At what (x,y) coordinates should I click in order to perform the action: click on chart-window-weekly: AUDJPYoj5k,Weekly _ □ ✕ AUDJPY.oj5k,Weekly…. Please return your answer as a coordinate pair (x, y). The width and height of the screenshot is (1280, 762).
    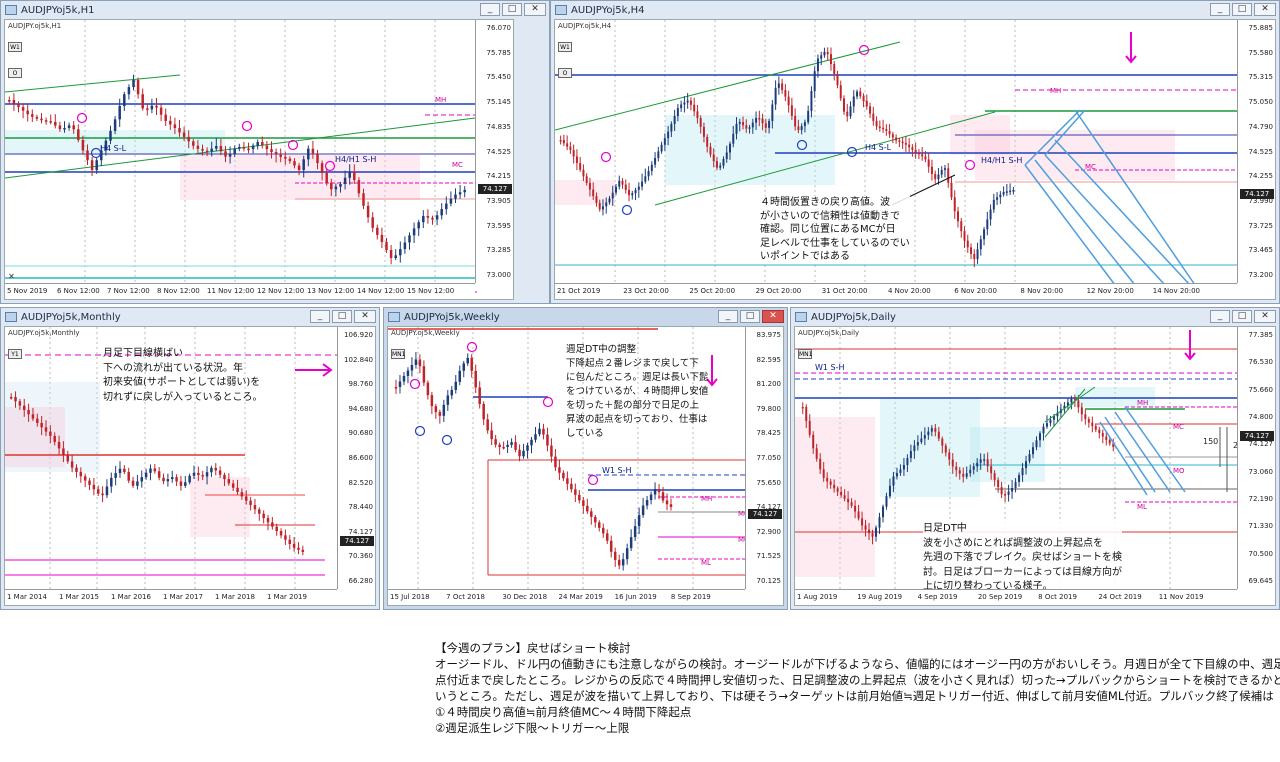
    Looking at the image, I should click on (585, 458).